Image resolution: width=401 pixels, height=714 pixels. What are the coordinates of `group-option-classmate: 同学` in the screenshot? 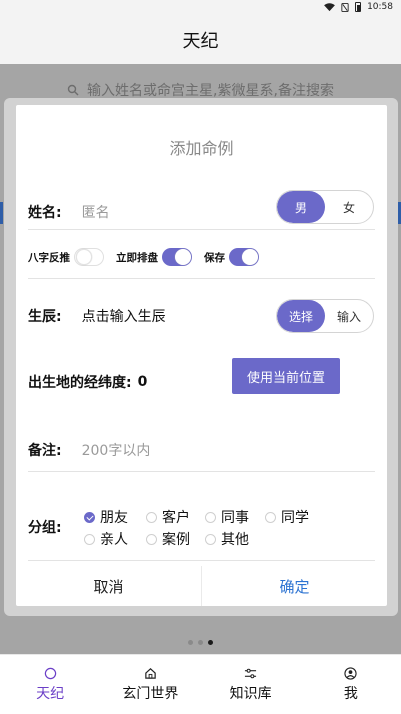 It's located at (287, 517).